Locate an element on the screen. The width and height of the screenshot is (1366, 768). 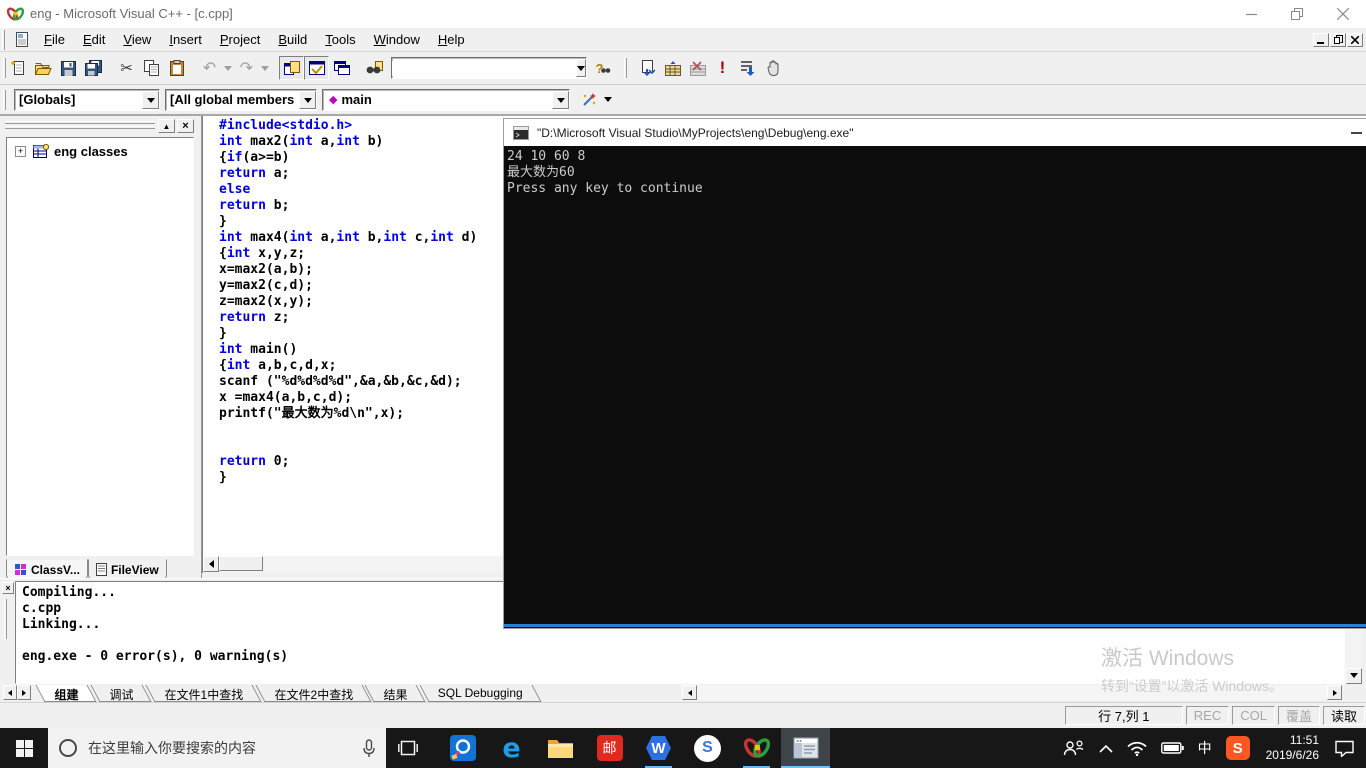
tabs-hscroll-left is located at coordinates (689, 692).